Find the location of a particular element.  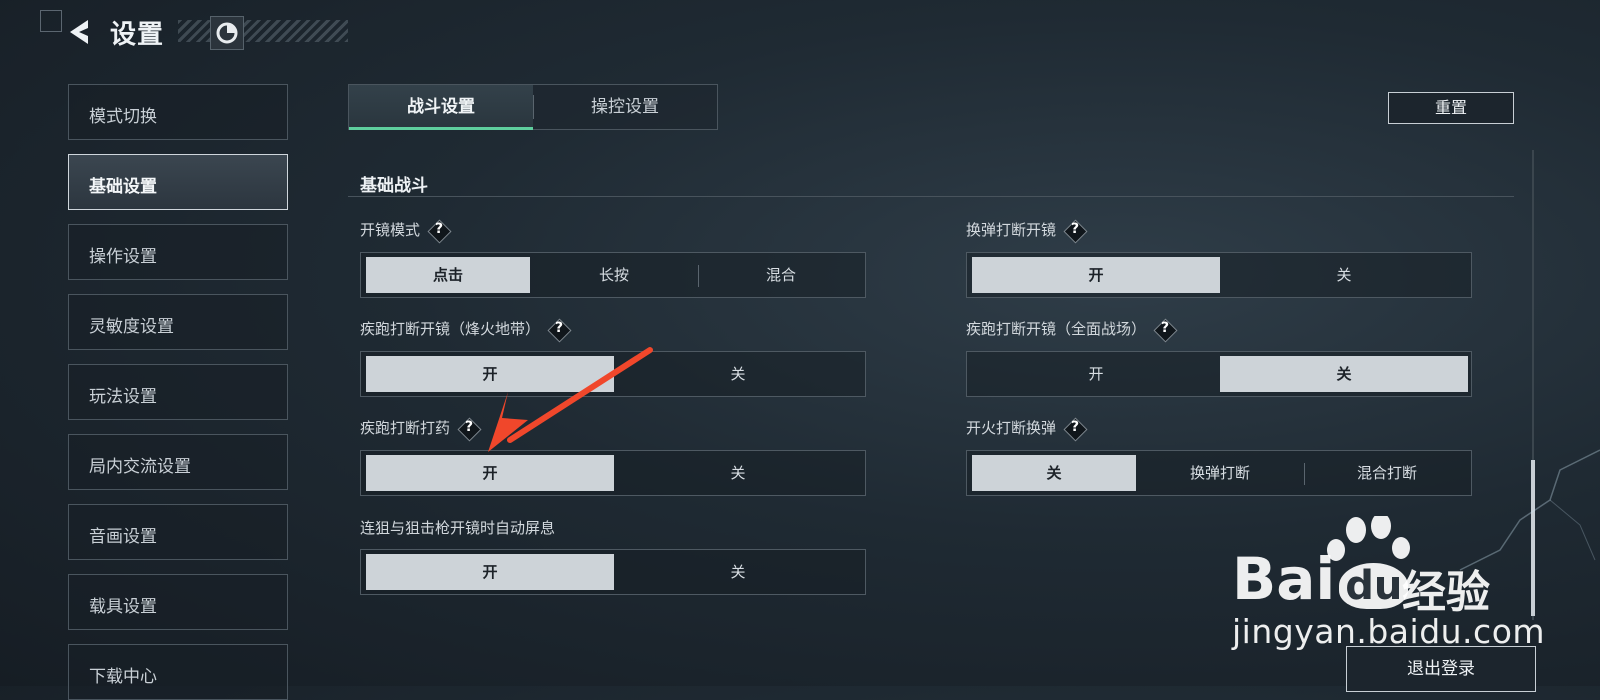

sidebar-item-label: 灵敏度设置 is located at coordinates (131, 327).